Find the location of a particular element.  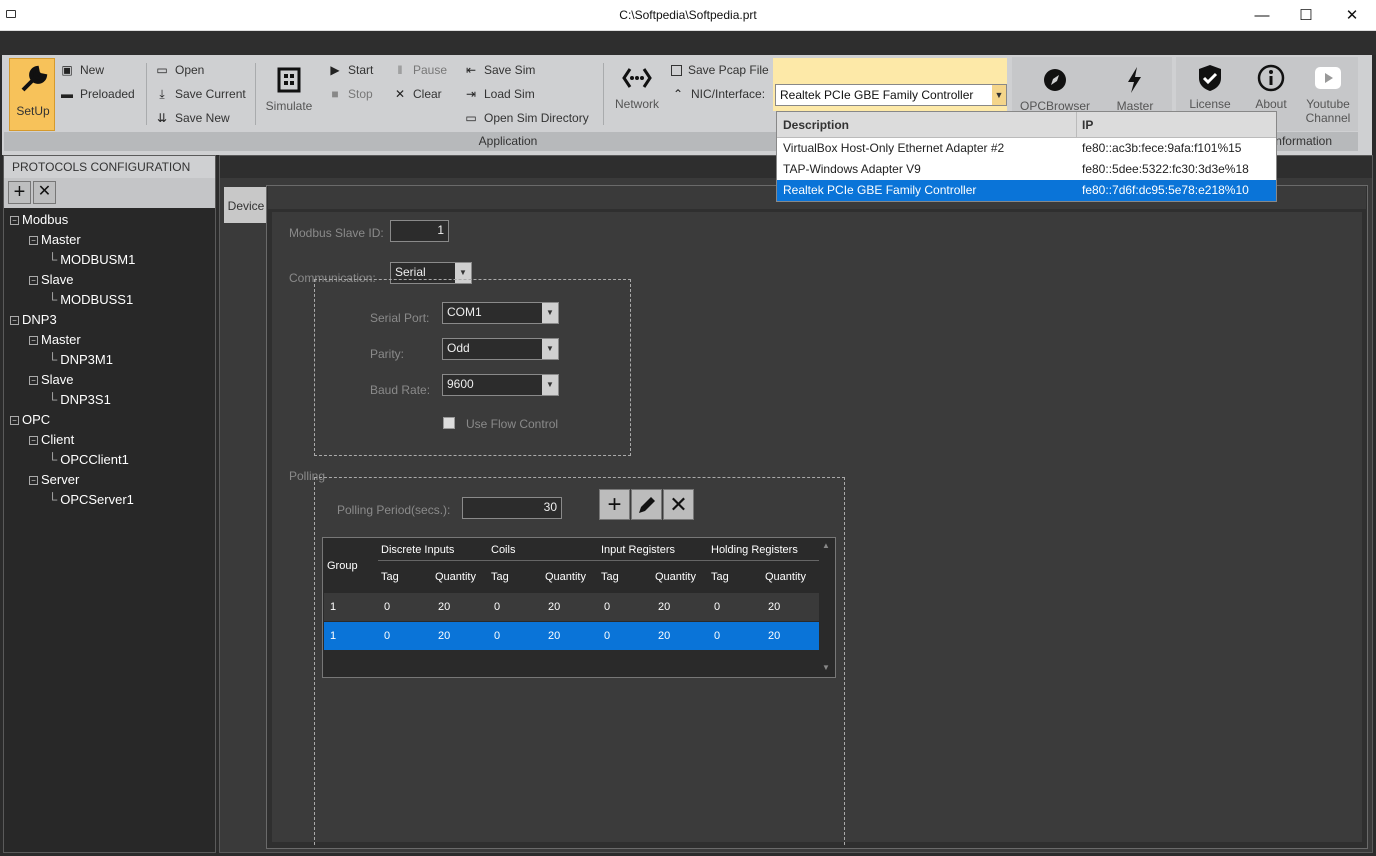

tree-item-label: MODBUSM1 is located at coordinates (98, 259).